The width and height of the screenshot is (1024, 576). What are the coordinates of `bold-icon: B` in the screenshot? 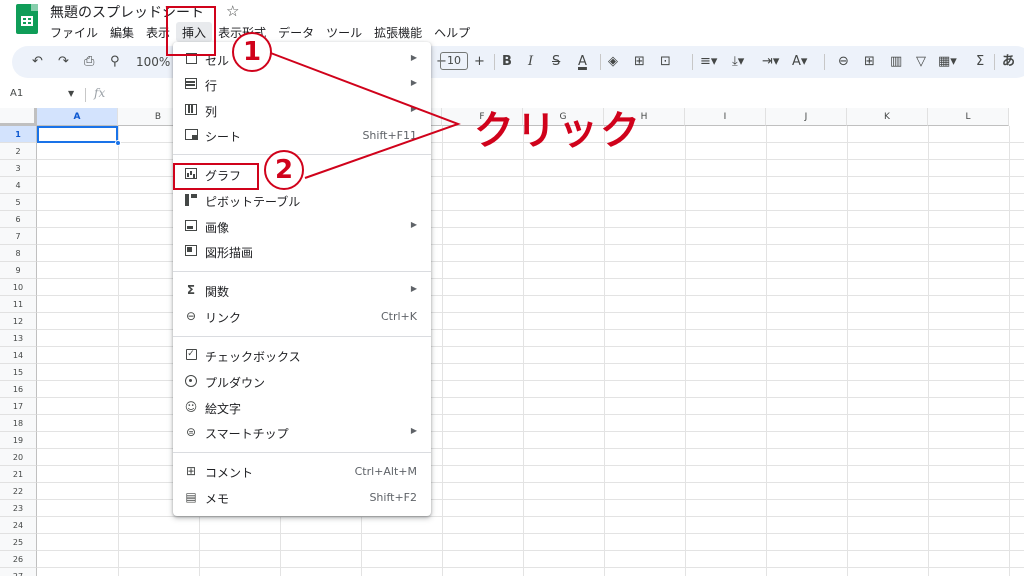 It's located at (507, 62).